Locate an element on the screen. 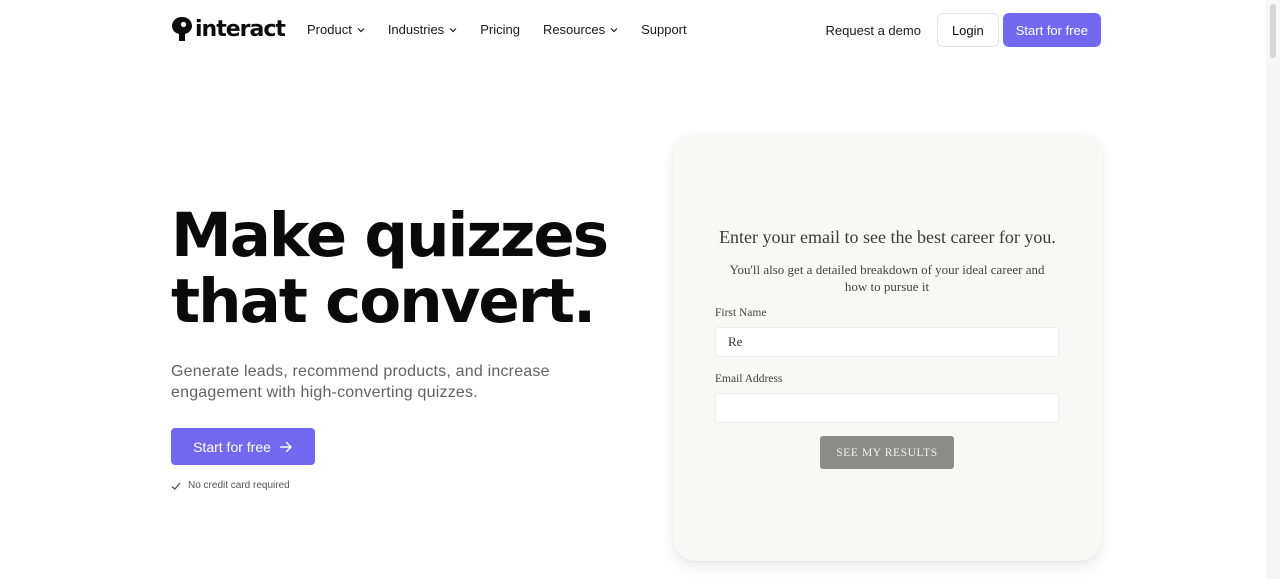  first-name-label: First Name is located at coordinates (741, 313).